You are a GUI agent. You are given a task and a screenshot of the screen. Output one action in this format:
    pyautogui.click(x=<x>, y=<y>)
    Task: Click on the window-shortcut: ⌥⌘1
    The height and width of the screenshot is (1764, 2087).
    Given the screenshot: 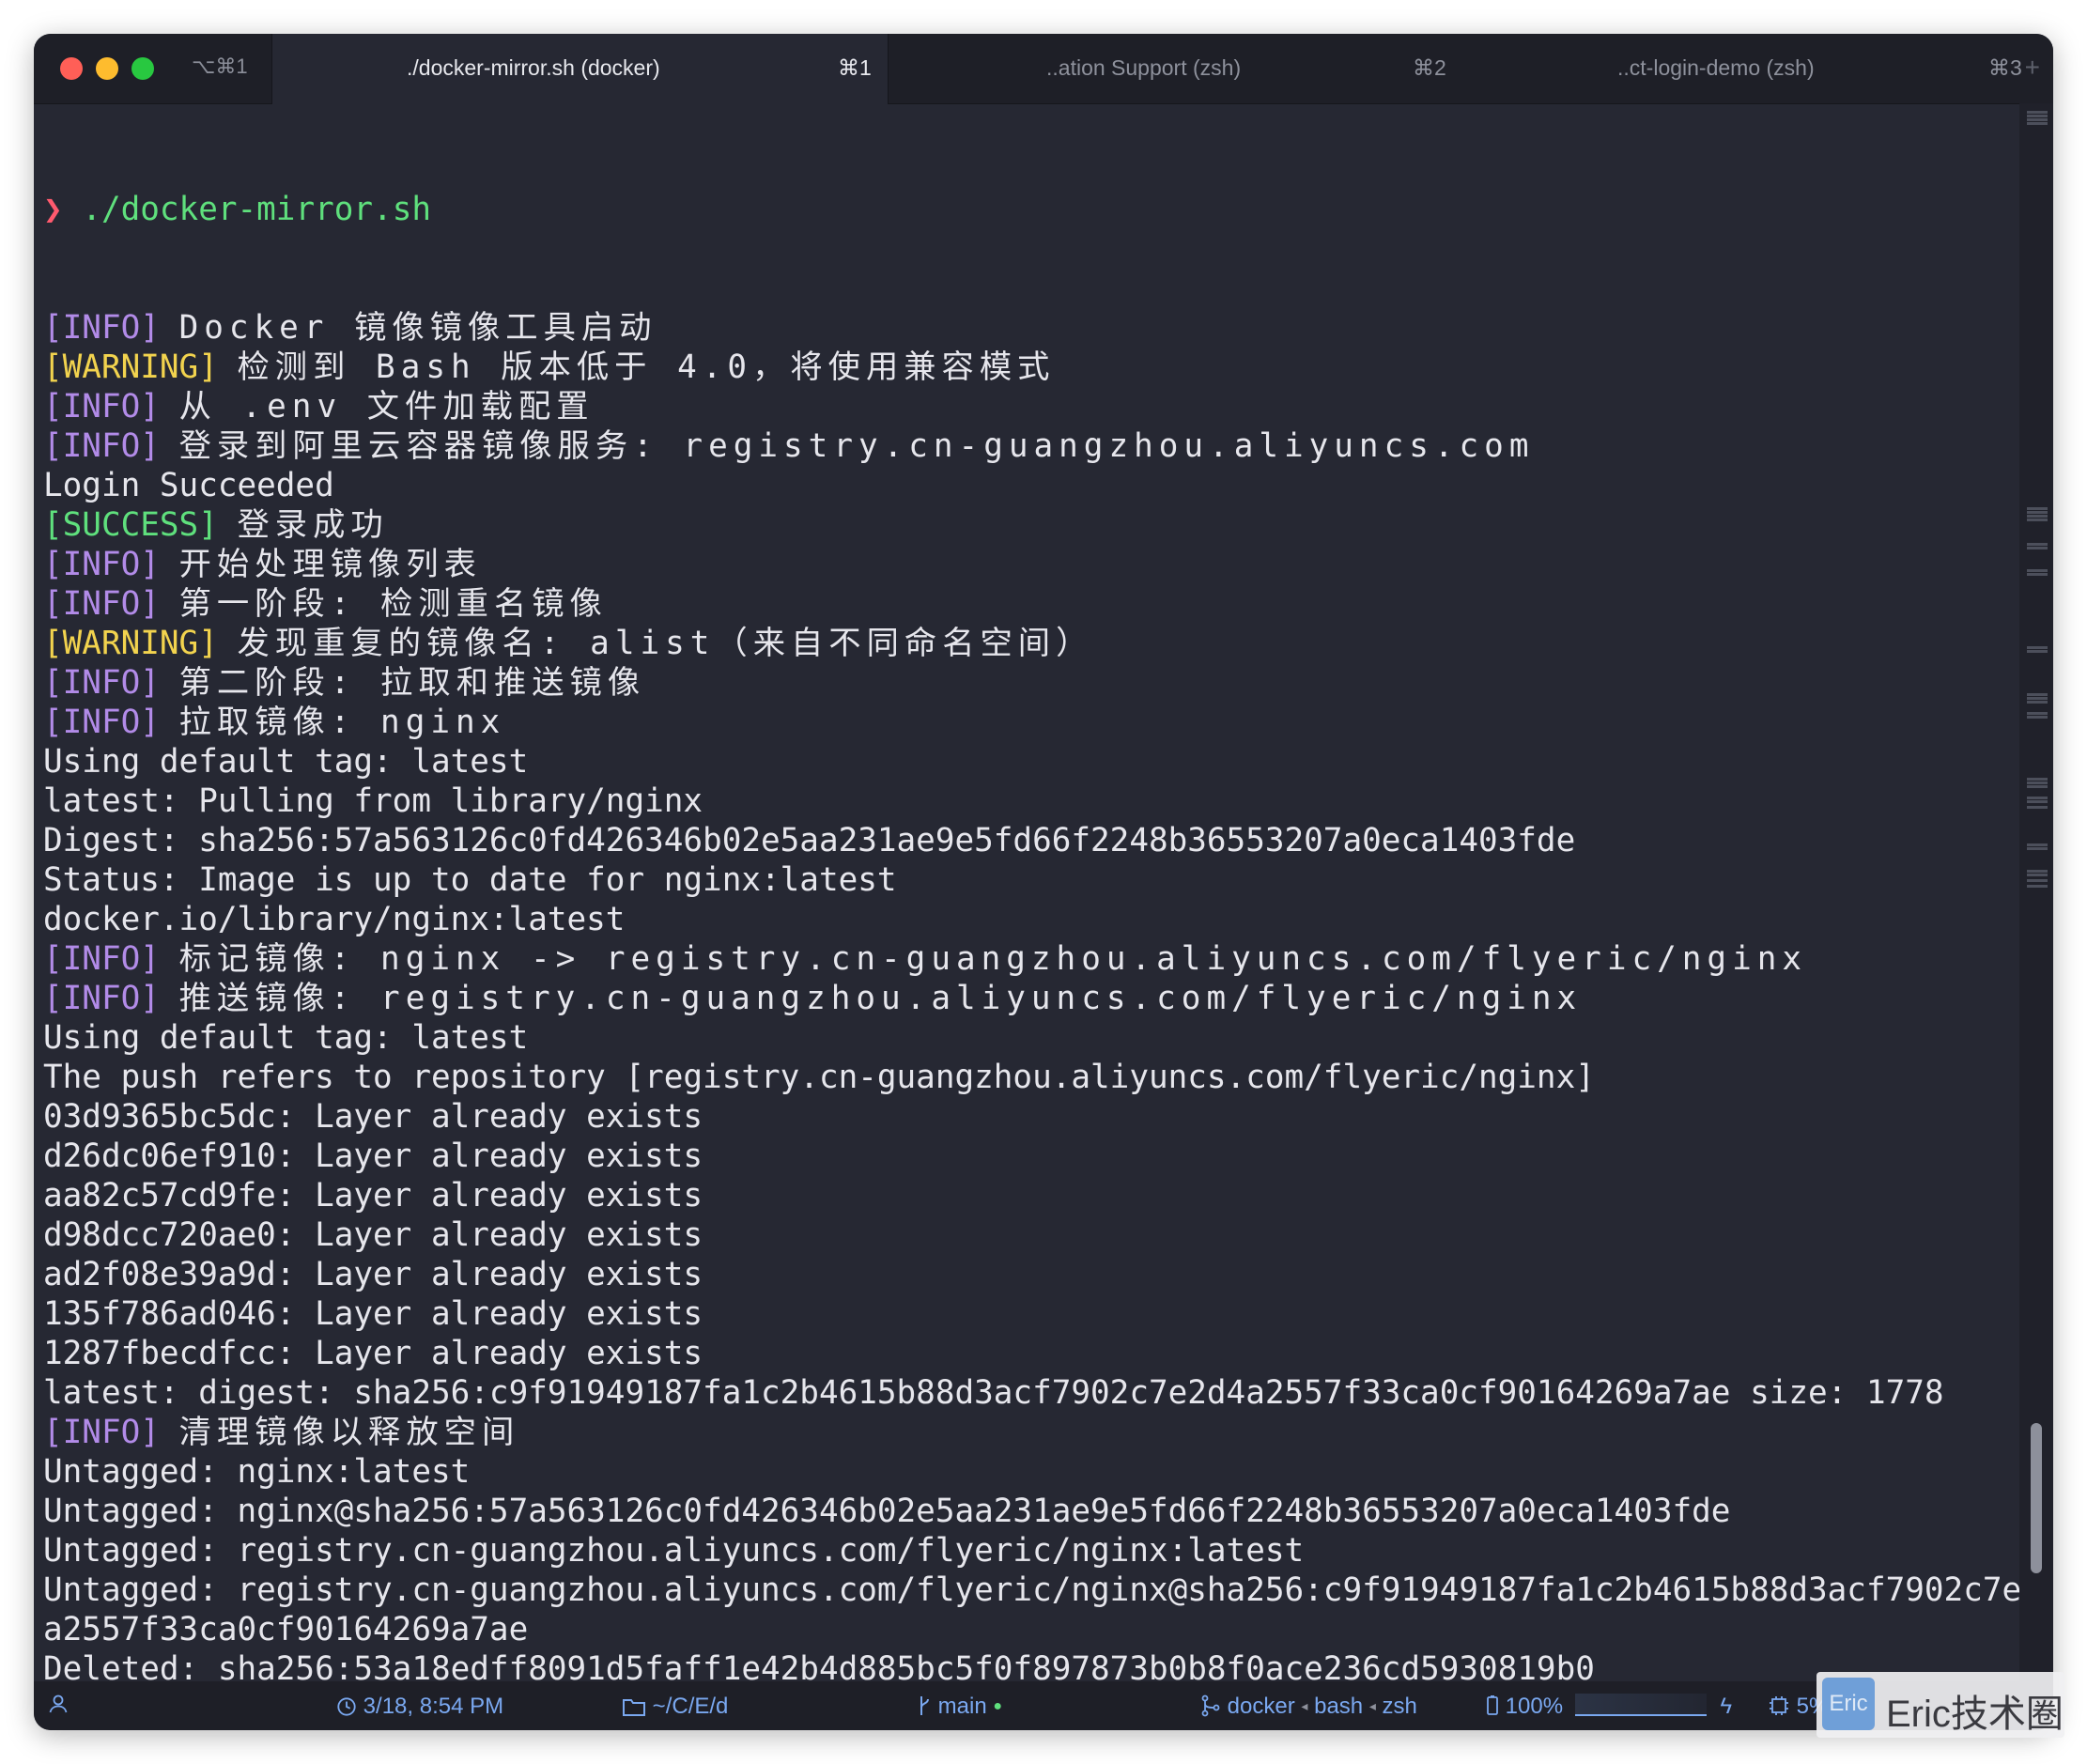 What is the action you would take?
    pyautogui.click(x=220, y=66)
    